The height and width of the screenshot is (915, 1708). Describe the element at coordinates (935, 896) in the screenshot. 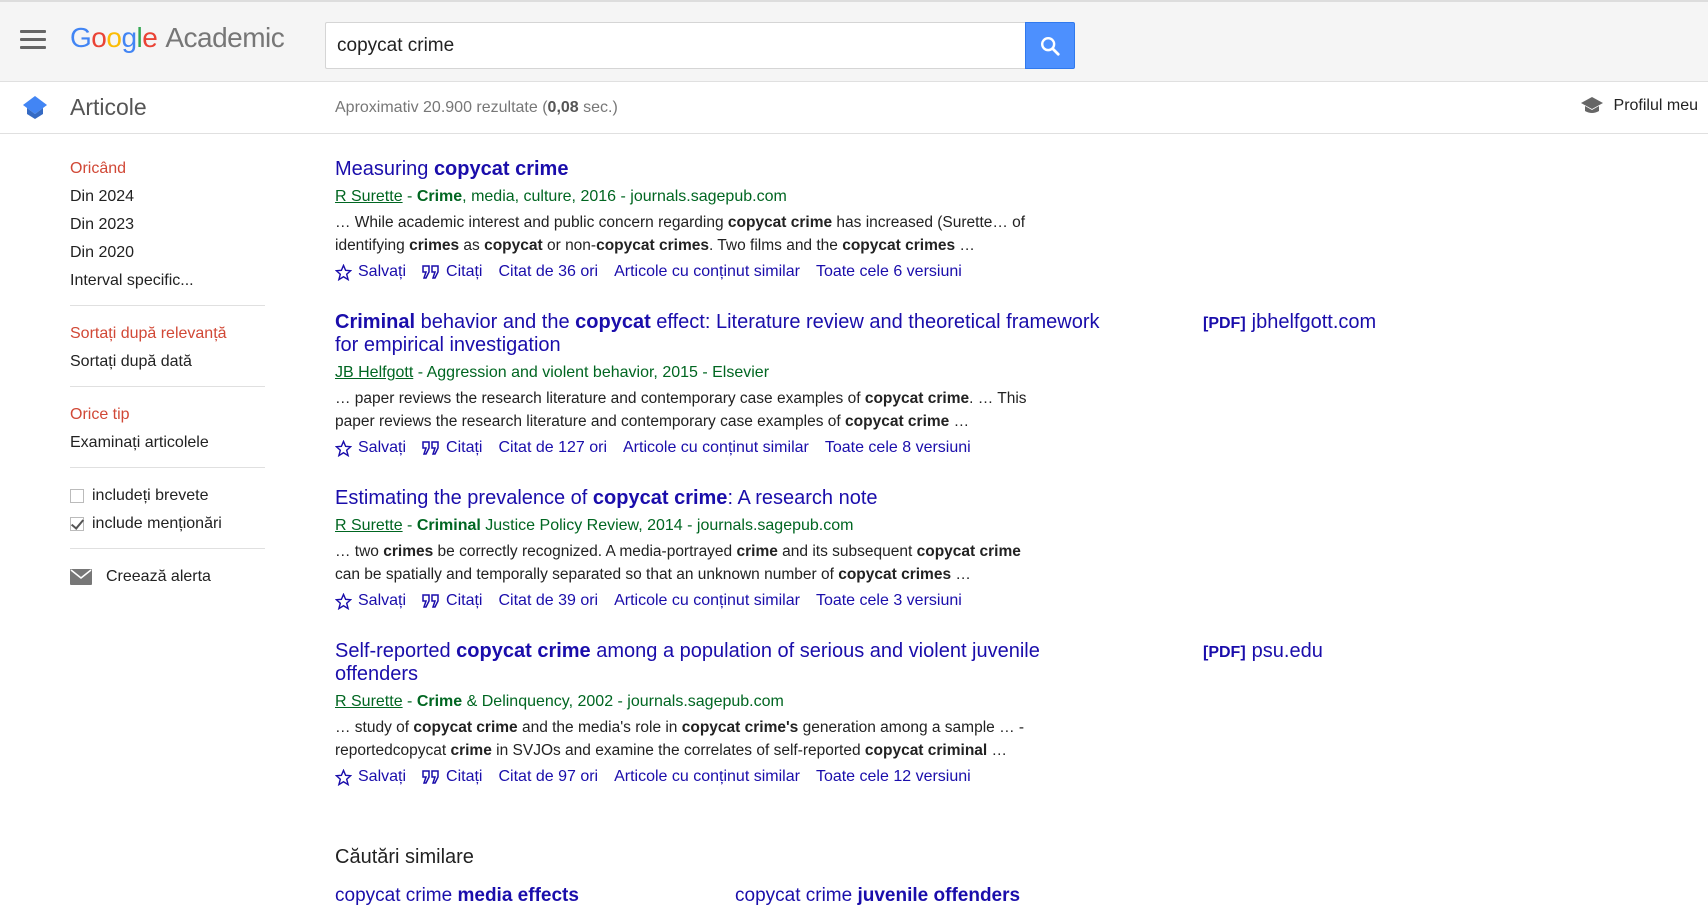

I see `related-search-link: copycat crime juvenile offenders` at that location.